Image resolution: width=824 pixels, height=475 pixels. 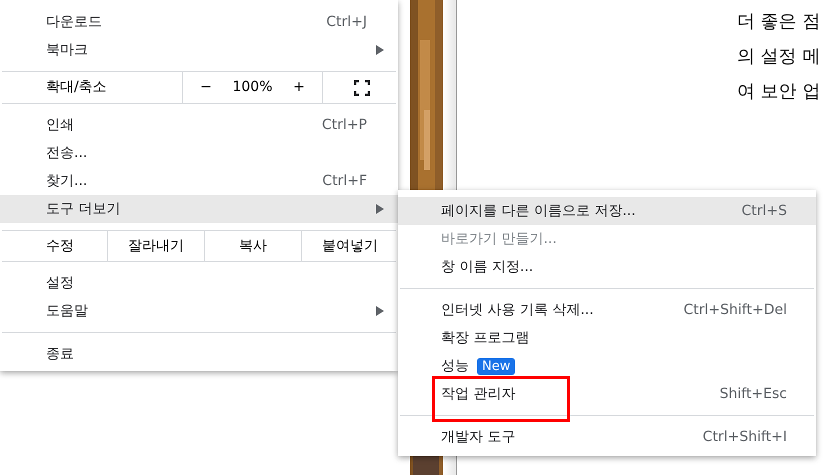 I want to click on shortcut-label: Ctrl+F, so click(x=344, y=181).